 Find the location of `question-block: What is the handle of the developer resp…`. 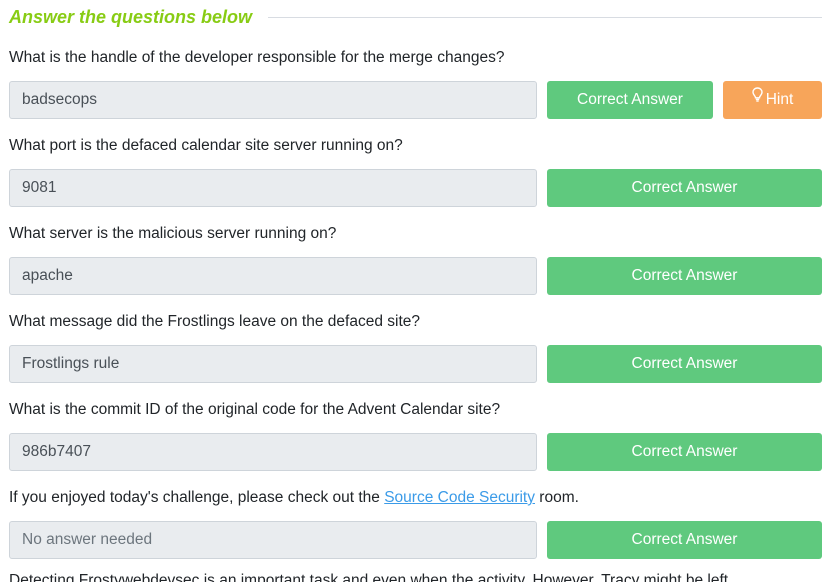

question-block: What is the handle of the developer resp… is located at coordinates (415, 83).